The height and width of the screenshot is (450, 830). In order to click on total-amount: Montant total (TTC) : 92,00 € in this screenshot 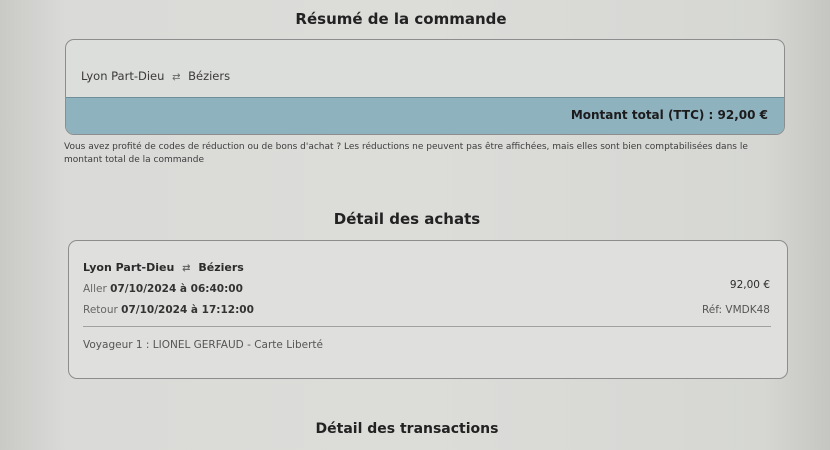, I will do `click(669, 115)`.